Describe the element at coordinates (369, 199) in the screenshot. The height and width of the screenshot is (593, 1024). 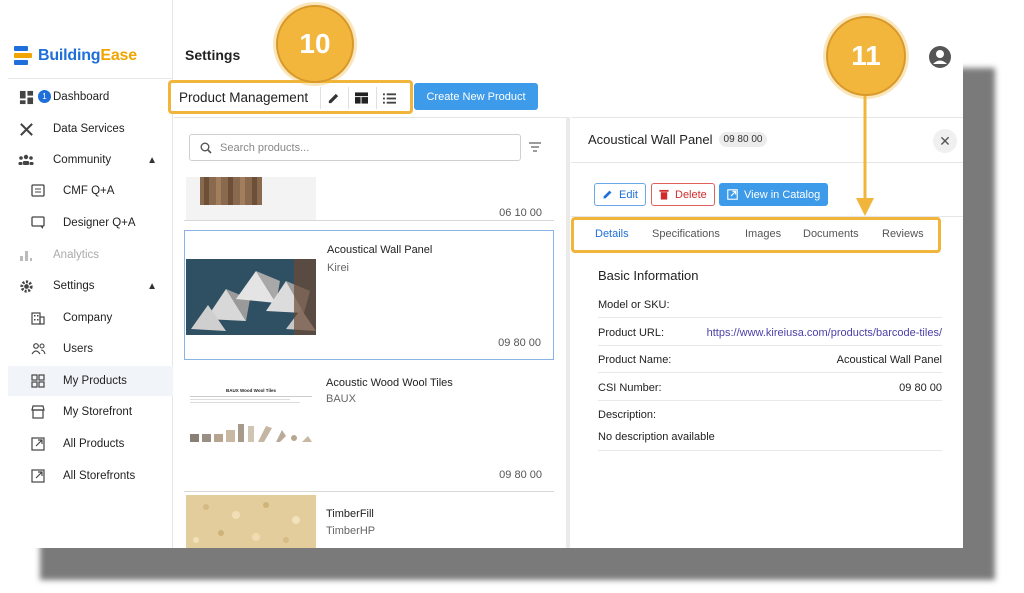
I see `list-item: 06 10 00` at that location.